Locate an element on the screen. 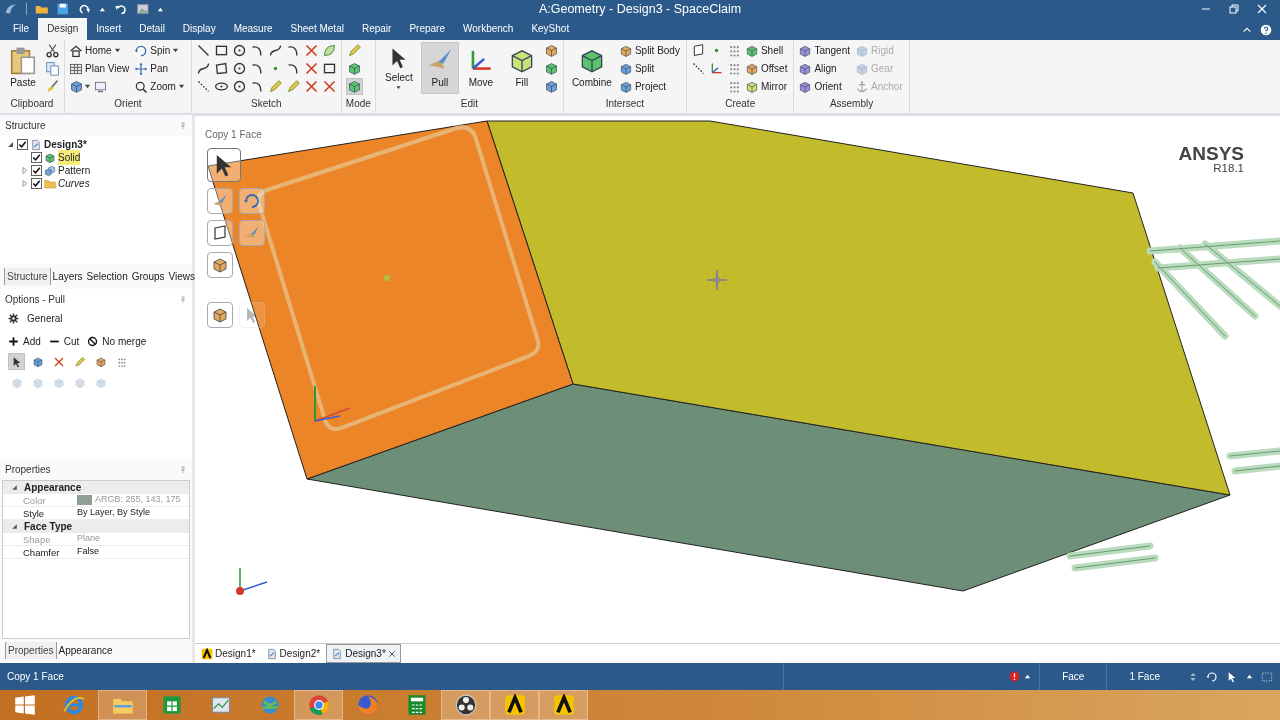 This screenshot has height=720, width=1280. ribbon-button: Mirror is located at coordinates (767, 86).